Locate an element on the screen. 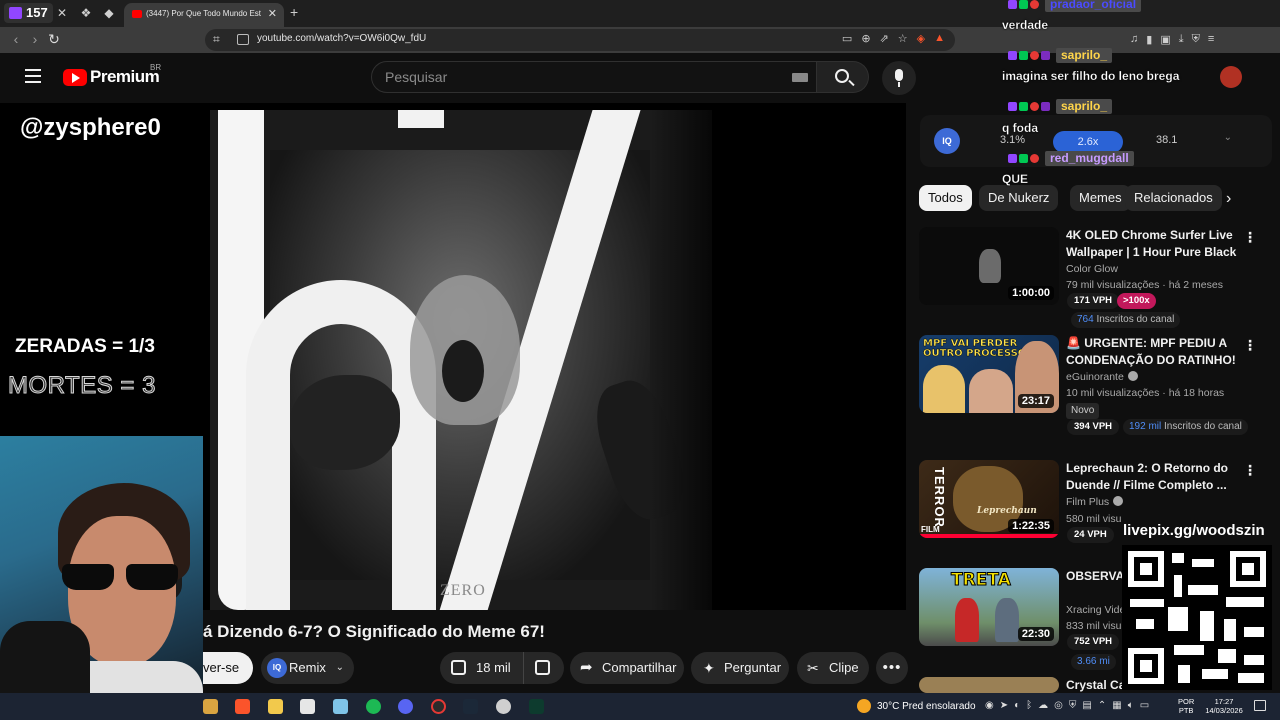 Image resolution: width=1280 pixels, height=720 pixels. audio-app-icon: ◎ is located at coordinates (1058, 705).